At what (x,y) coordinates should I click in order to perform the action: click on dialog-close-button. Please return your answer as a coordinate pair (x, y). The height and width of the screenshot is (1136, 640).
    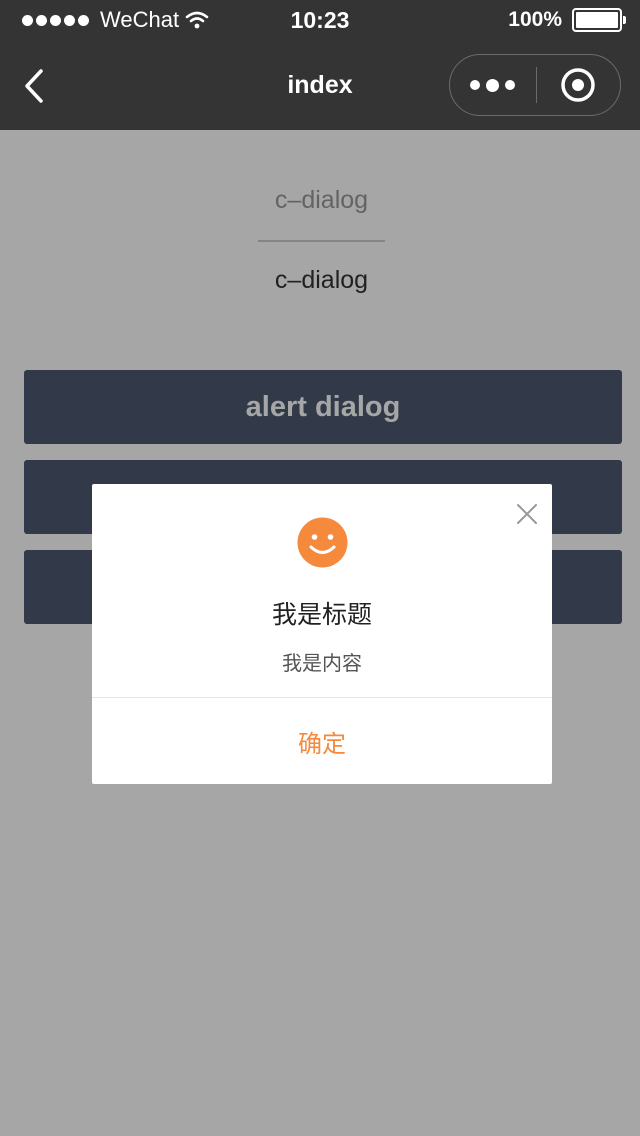
    Looking at the image, I should click on (527, 514).